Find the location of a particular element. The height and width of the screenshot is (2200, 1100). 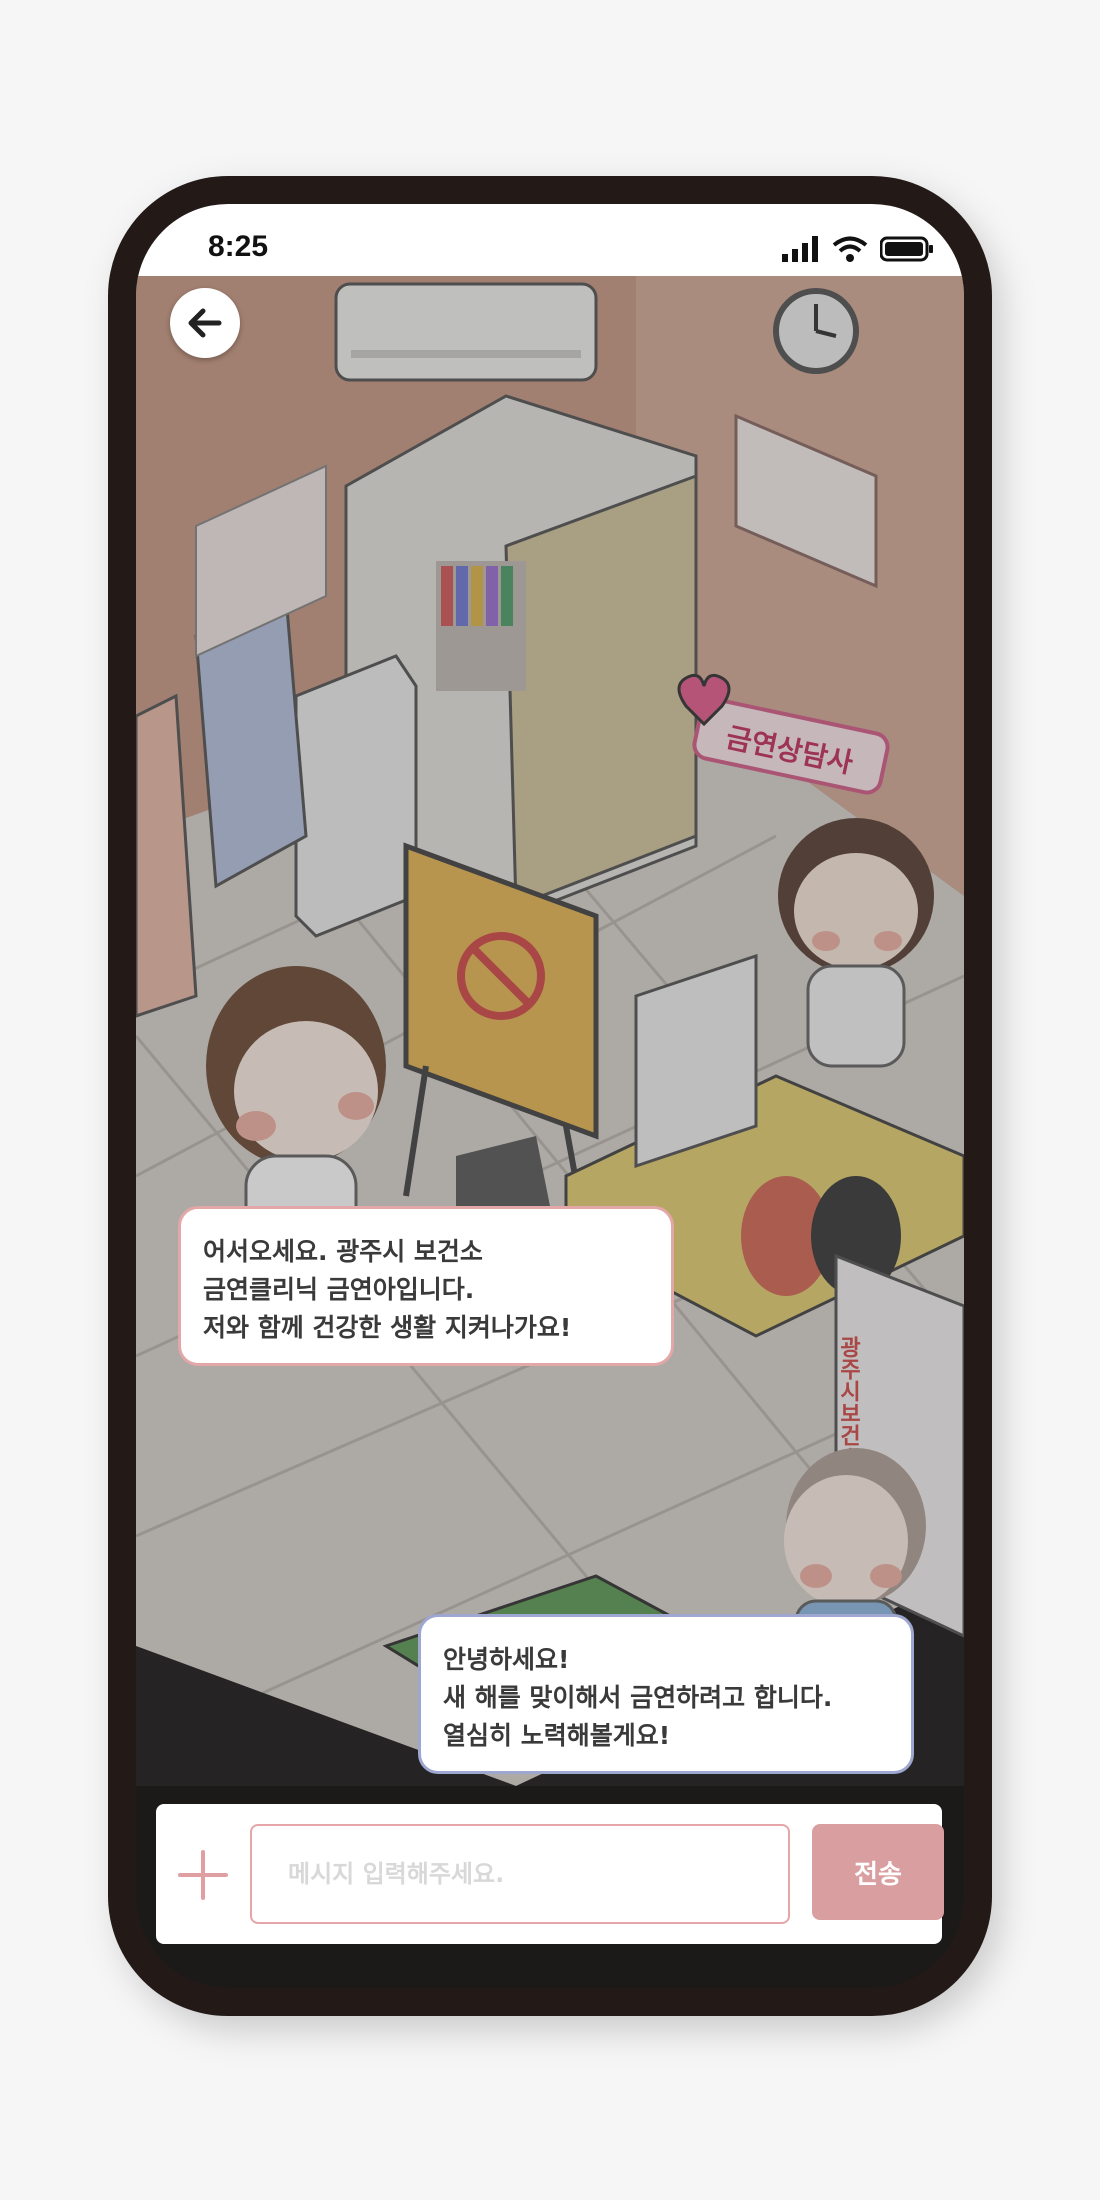

message-line: 안녕하세요! is located at coordinates (506, 1659).